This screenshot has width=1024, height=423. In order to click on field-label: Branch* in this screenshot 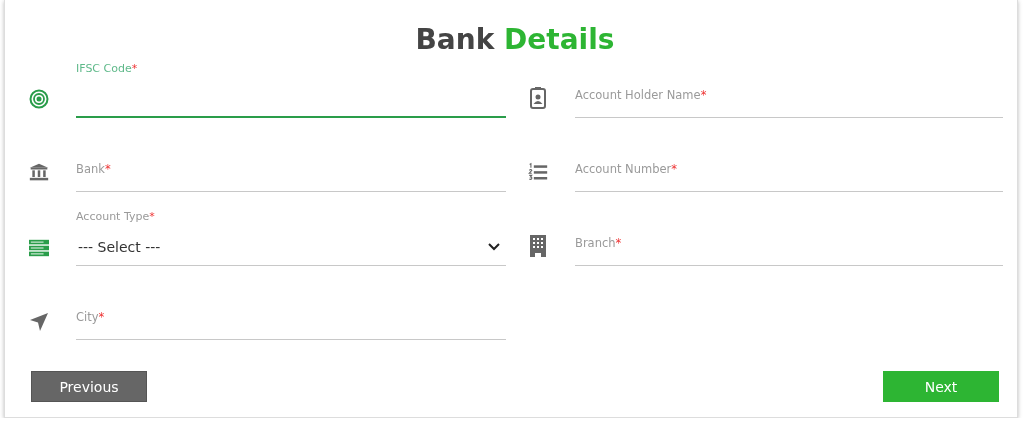, I will do `click(598, 243)`.